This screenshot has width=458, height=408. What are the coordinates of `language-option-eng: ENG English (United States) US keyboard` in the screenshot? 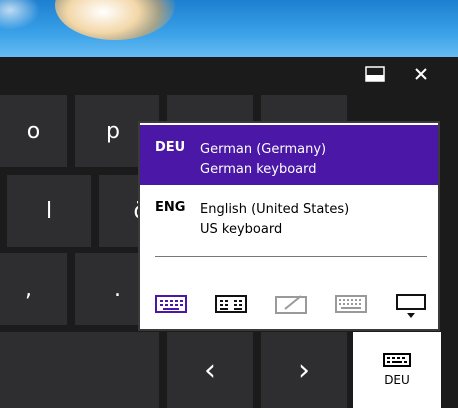 It's located at (289, 215).